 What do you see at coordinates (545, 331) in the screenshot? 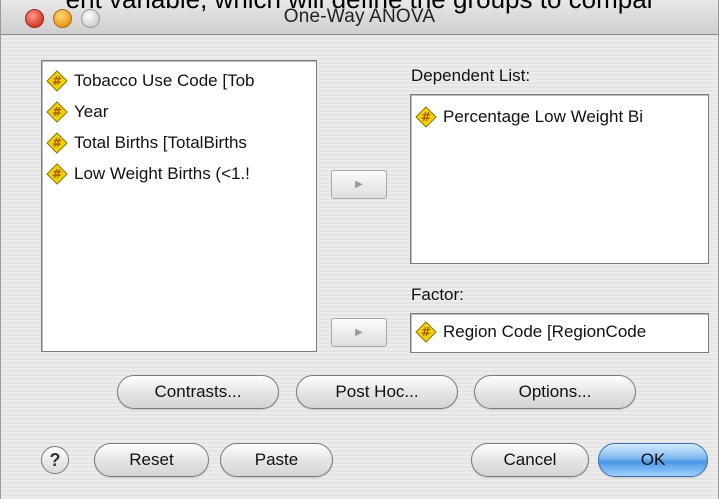
I see `factor-value: Region Code [RegionCode` at bounding box center [545, 331].